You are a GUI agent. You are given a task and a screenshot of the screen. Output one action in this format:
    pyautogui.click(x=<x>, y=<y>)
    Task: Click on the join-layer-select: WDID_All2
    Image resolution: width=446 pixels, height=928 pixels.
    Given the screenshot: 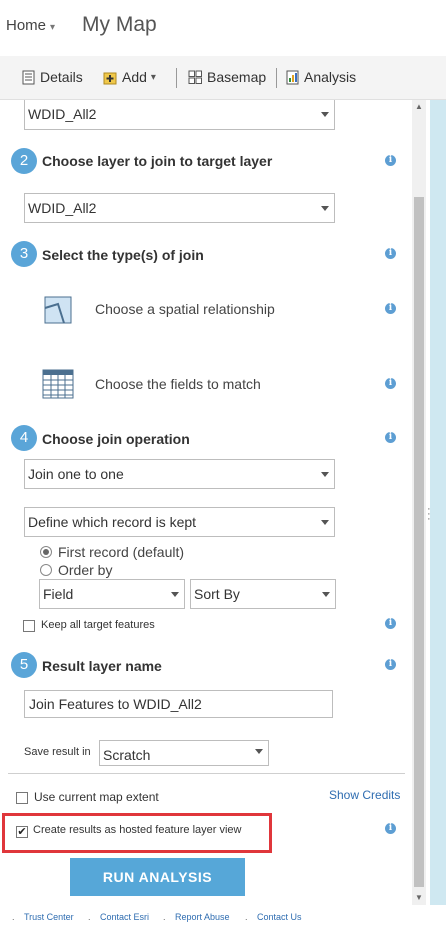 What is the action you would take?
    pyautogui.click(x=179, y=208)
    